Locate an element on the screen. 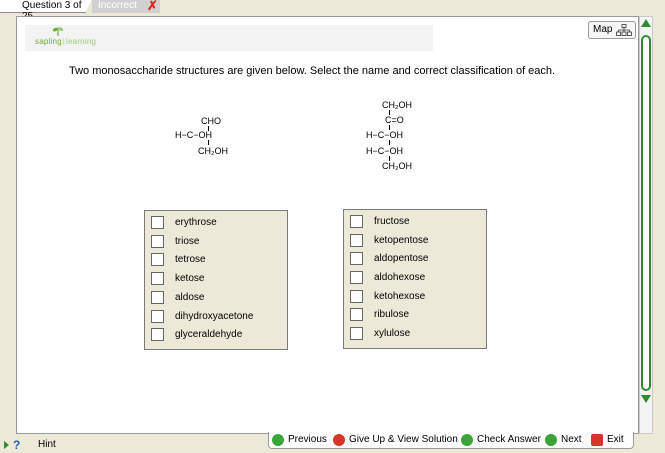  question-mark-icon: ? is located at coordinates (17, 445).